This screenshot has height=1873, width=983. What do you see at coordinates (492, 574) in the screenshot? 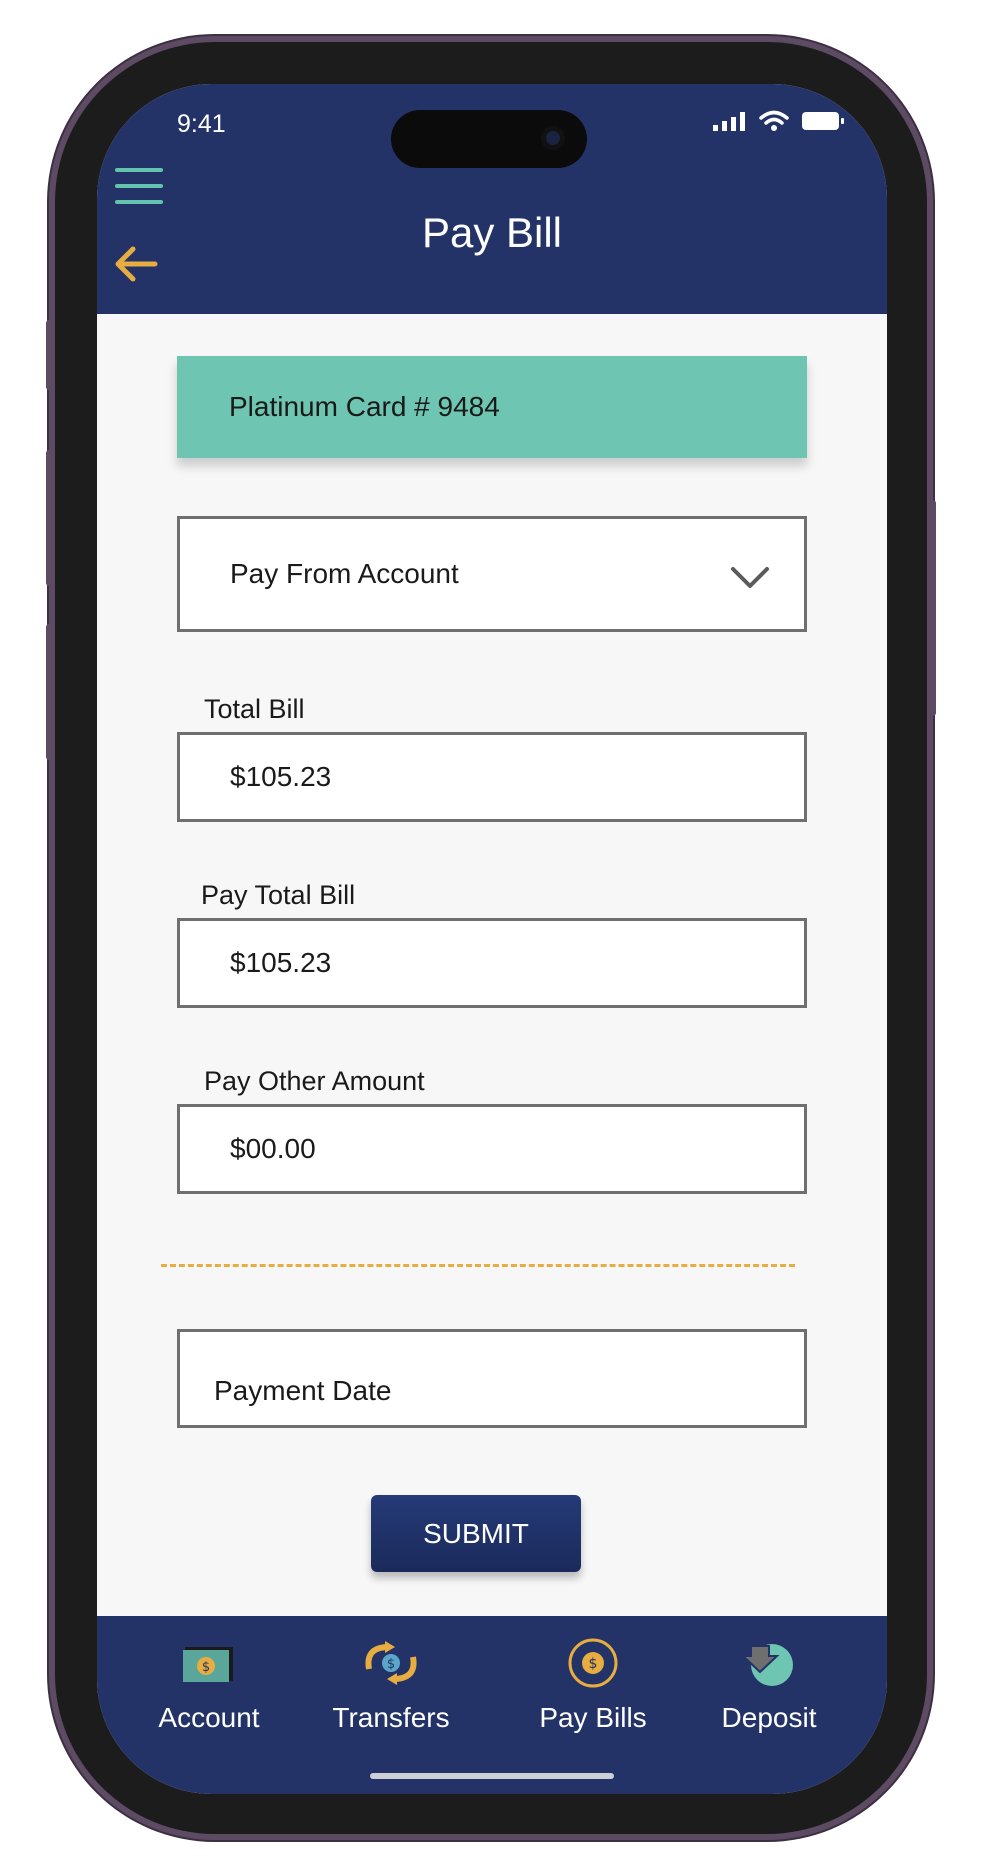
I see `pay-from-account-dropdown: Pay From Account` at bounding box center [492, 574].